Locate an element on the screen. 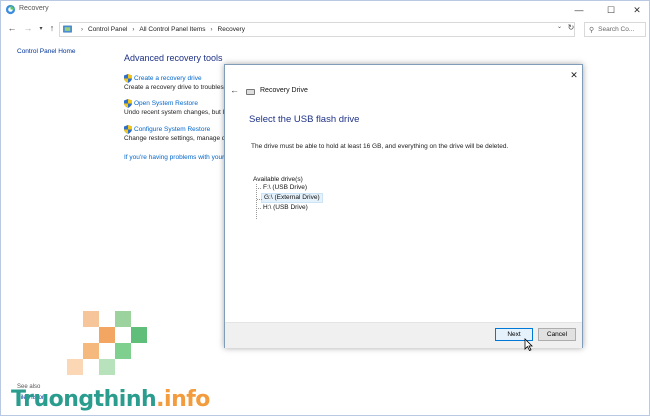 The width and height of the screenshot is (650, 416). configure-system-restore-link: Configure System Restore is located at coordinates (176, 129).